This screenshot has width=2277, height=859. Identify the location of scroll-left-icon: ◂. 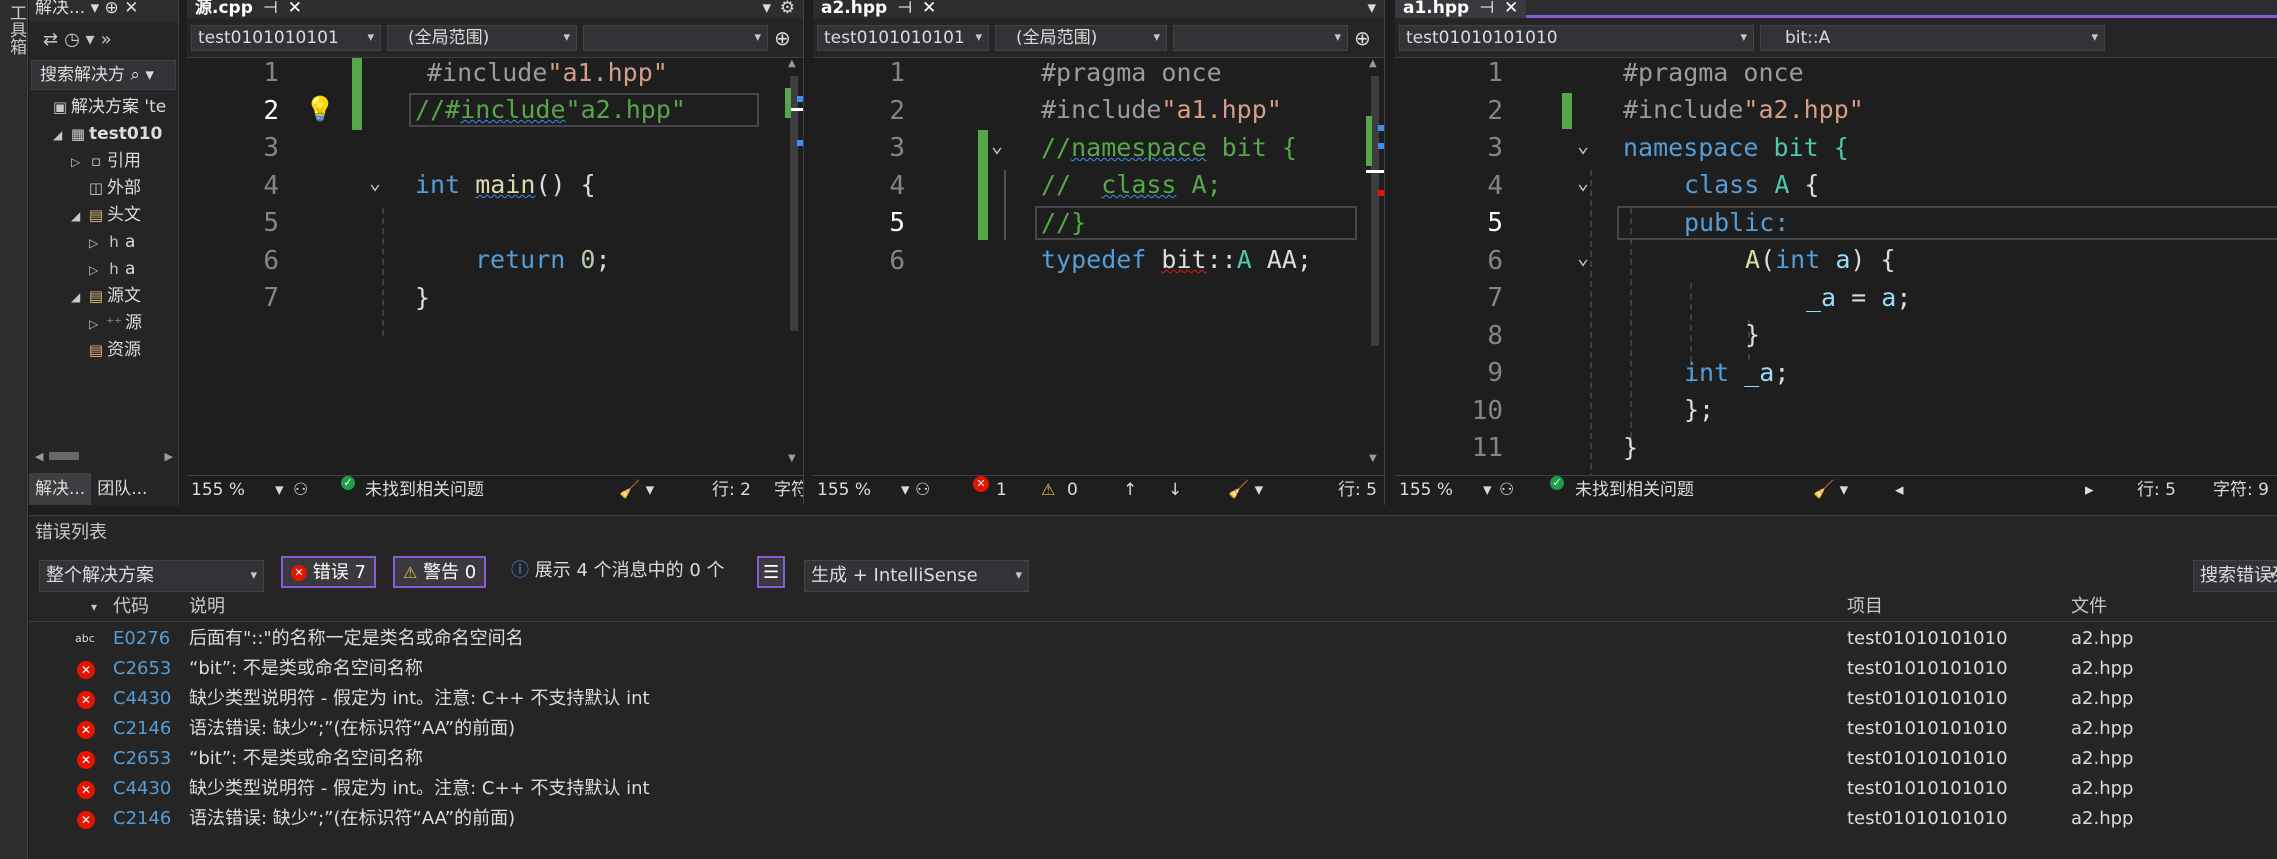
(1899, 490).